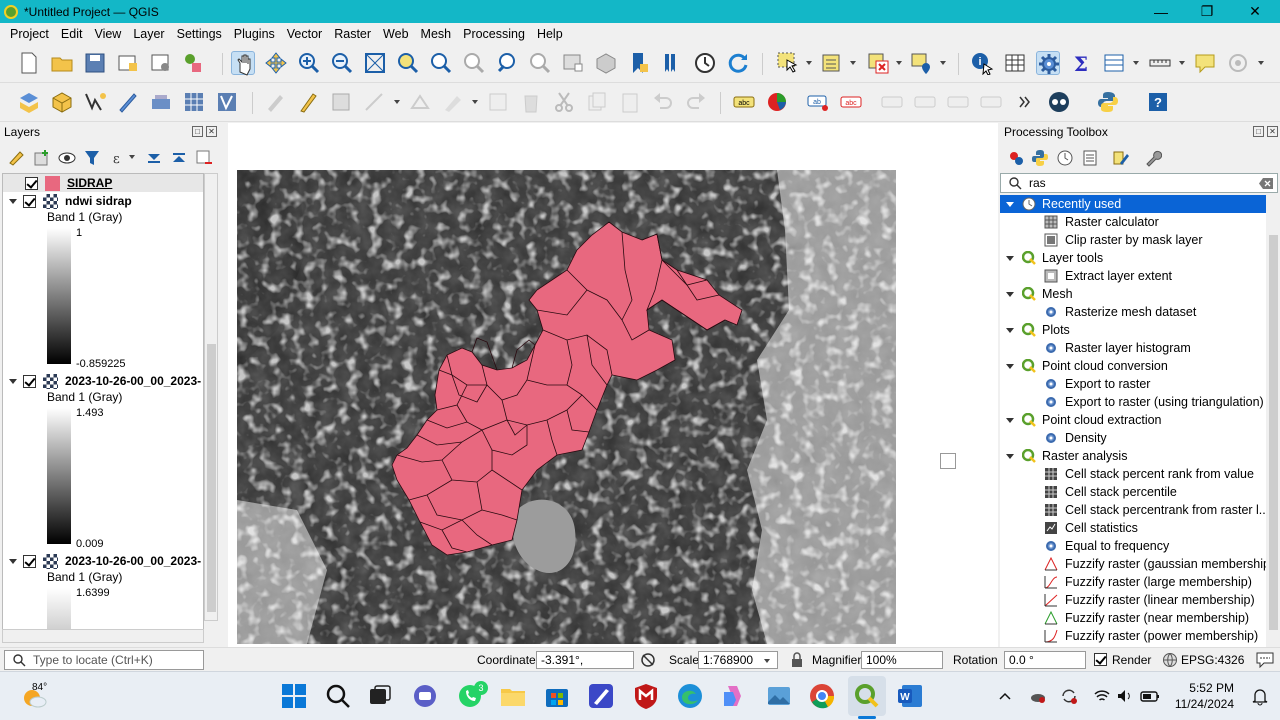 This screenshot has width=1280, height=720. What do you see at coordinates (67, 158) in the screenshot?
I see `manage-map-themes-icon` at bounding box center [67, 158].